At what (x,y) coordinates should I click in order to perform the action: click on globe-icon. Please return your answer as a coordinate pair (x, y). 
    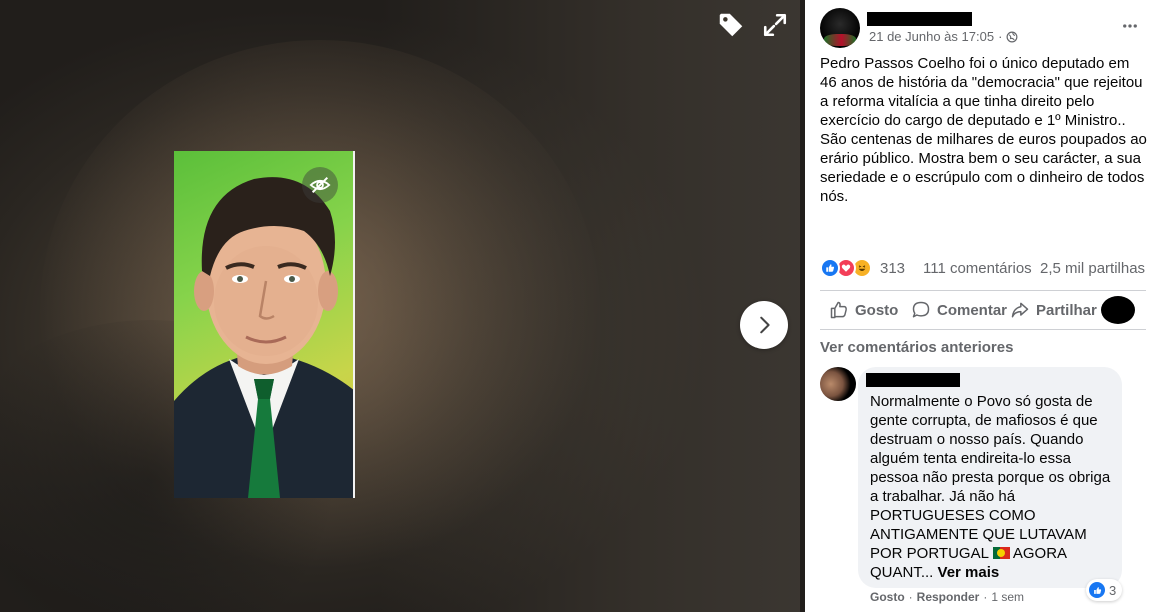
    Looking at the image, I should click on (1012, 36).